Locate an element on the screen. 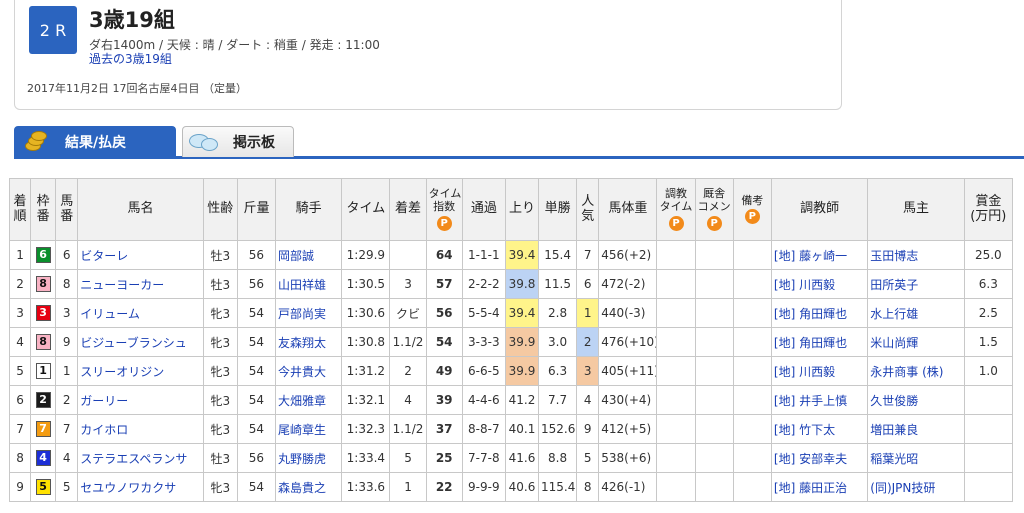 Image resolution: width=1024 pixels, height=513 pixels. last-3f-cell: 39.4 is located at coordinates (522, 313).